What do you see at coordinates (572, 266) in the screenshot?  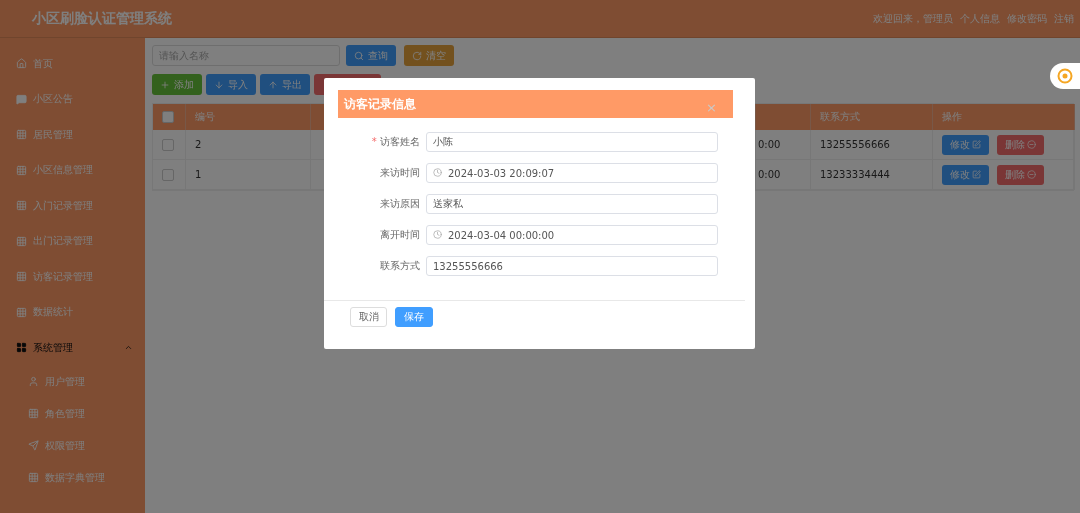 I see `input-field: 13255556666` at bounding box center [572, 266].